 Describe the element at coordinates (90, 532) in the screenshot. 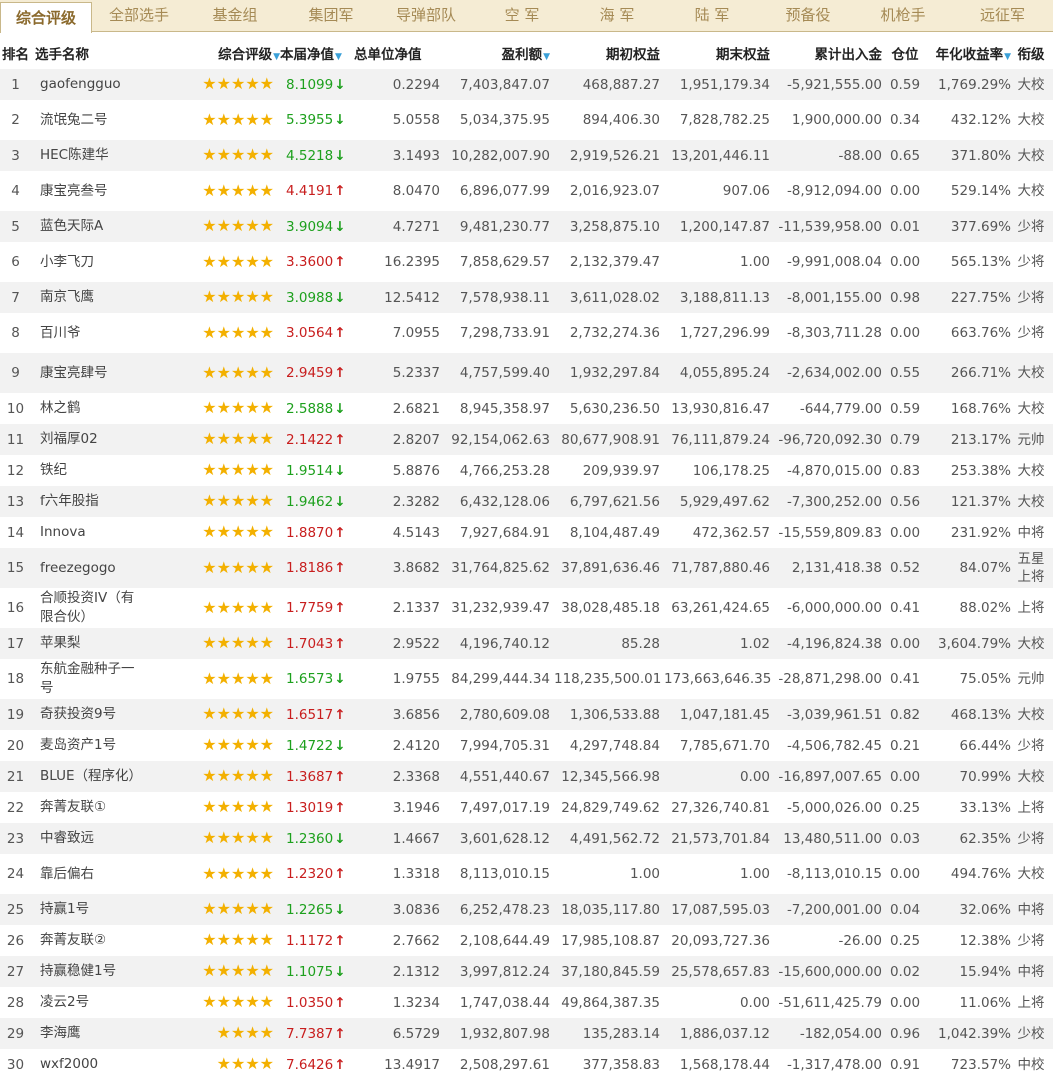

I see `player-name-link: Innova` at that location.